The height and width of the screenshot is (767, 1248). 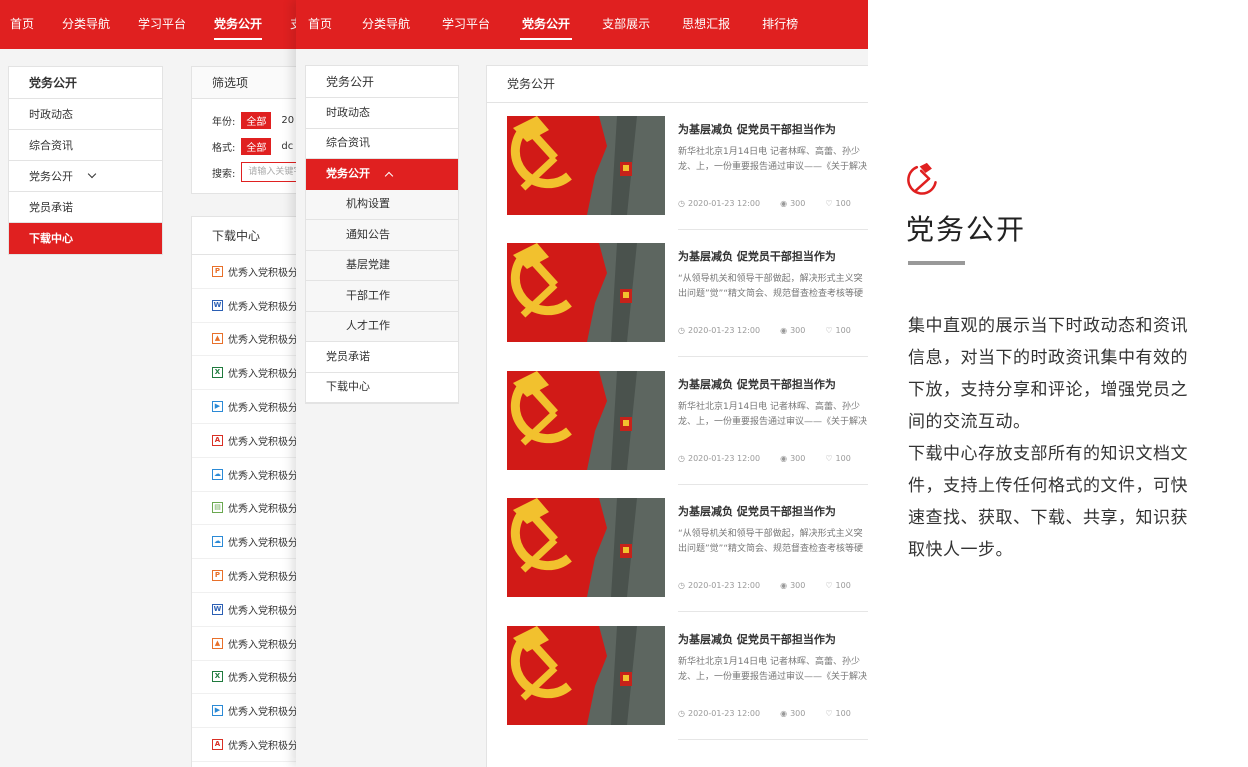 What do you see at coordinates (85, 207) in the screenshot?
I see `back-sidebar-item: 党员承诺` at bounding box center [85, 207].